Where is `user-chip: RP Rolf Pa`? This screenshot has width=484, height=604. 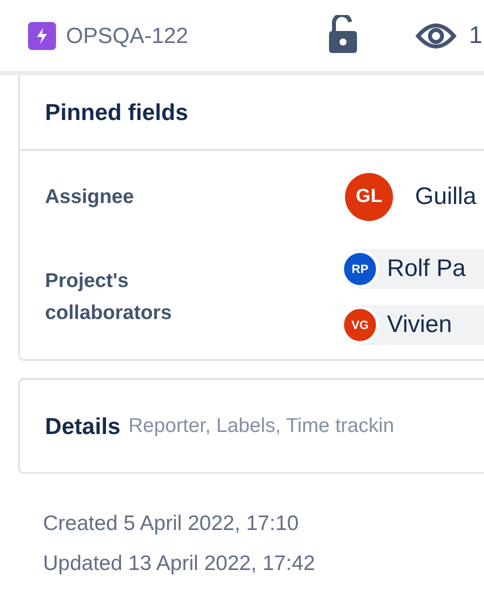 user-chip: RP Rolf Pa is located at coordinates (412, 269).